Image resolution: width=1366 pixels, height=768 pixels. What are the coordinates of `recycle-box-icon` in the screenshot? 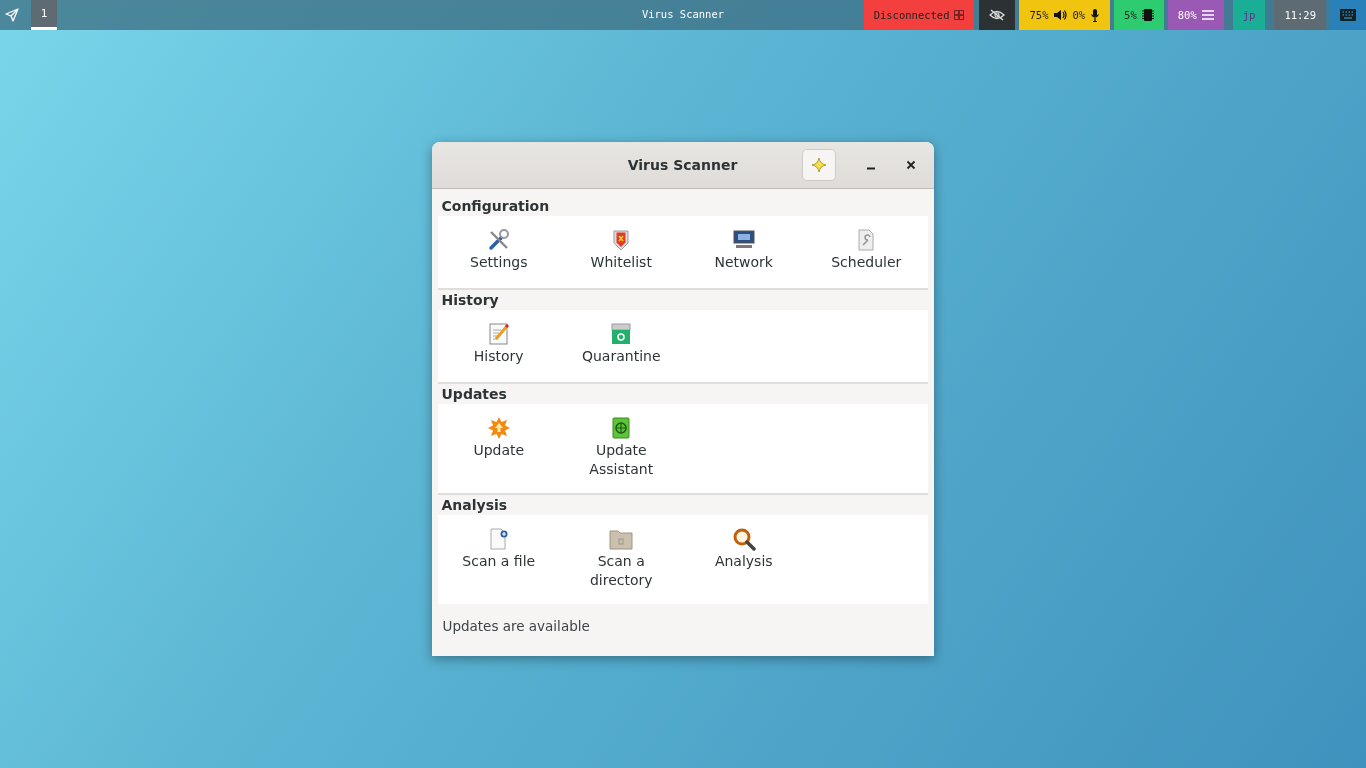 It's located at (621, 334).